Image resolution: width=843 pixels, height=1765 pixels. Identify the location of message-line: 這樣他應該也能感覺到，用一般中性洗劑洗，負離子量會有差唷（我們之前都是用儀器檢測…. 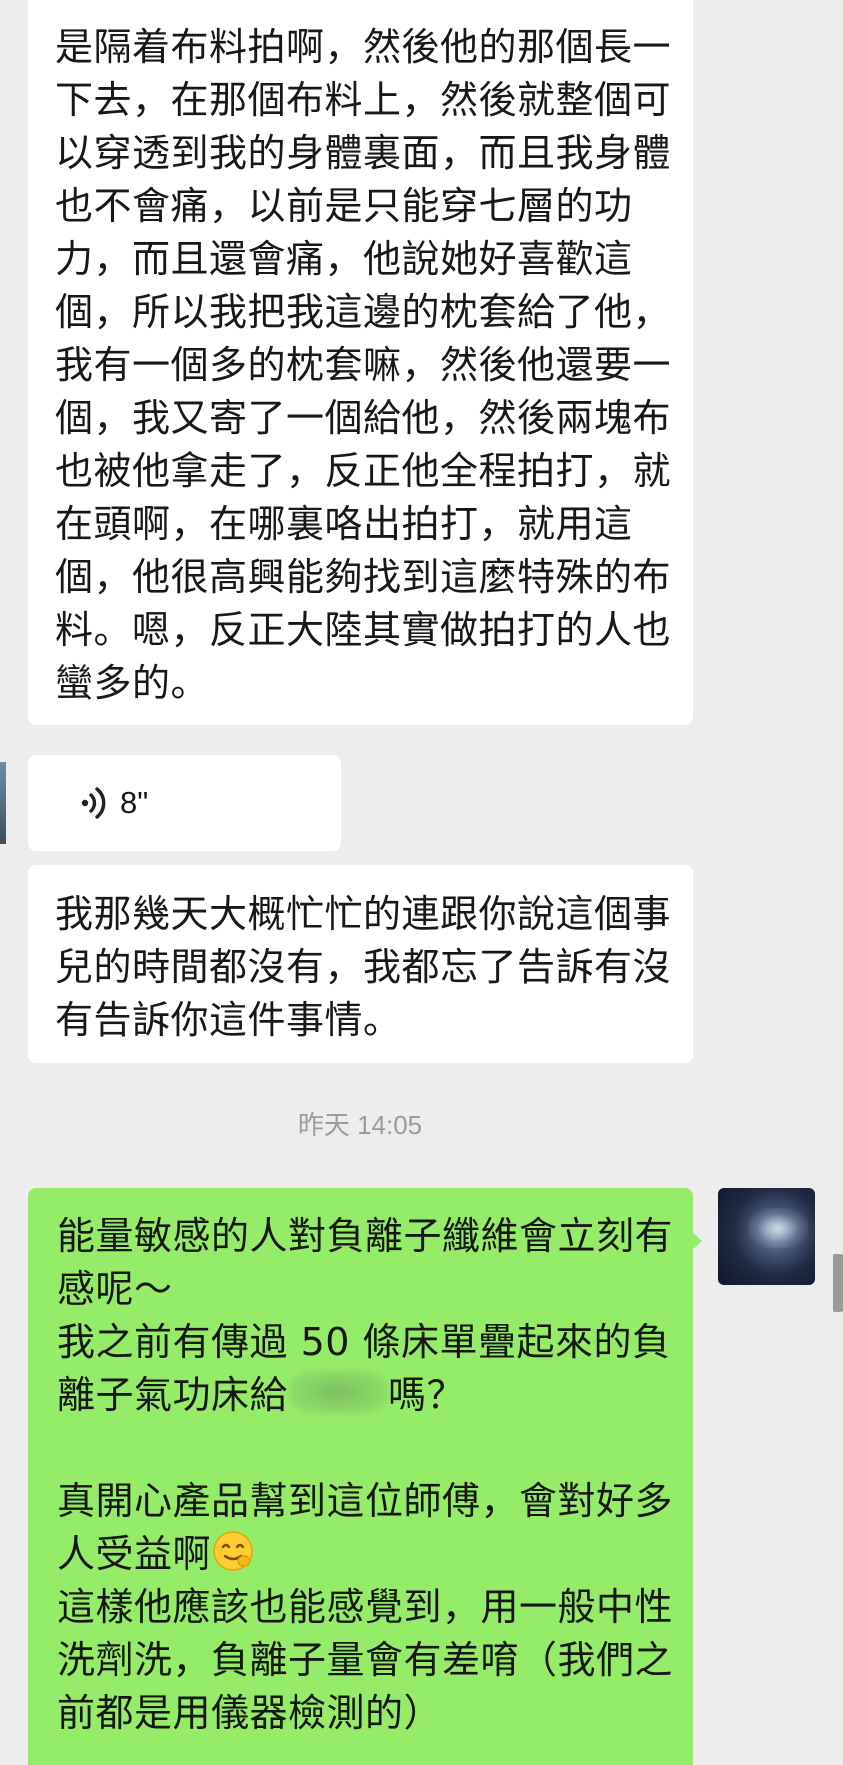
(365, 1660).